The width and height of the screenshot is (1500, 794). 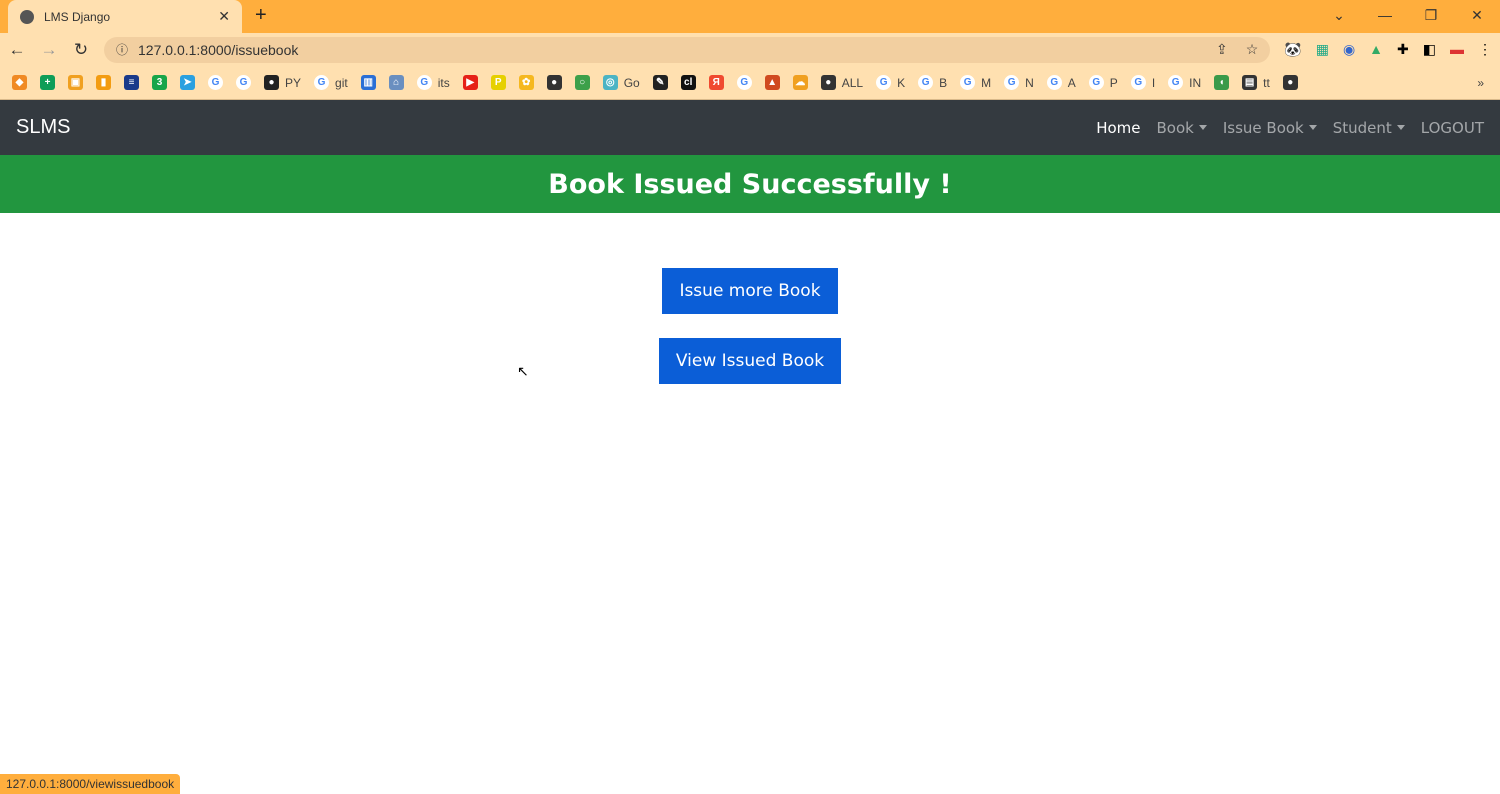 I want to click on address-bar: ⓘ 127.0.0.1:8000/issuebook ⇪ ☆, so click(x=687, y=49).